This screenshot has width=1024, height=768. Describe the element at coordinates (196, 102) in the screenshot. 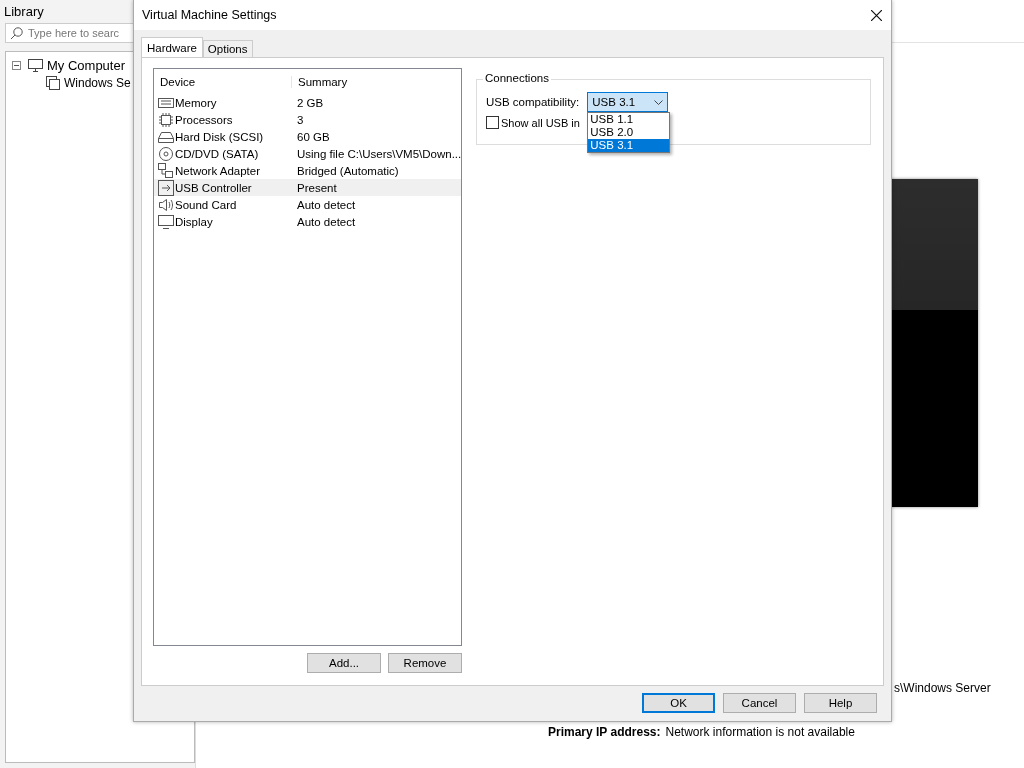

I see `device-name: Memory` at that location.